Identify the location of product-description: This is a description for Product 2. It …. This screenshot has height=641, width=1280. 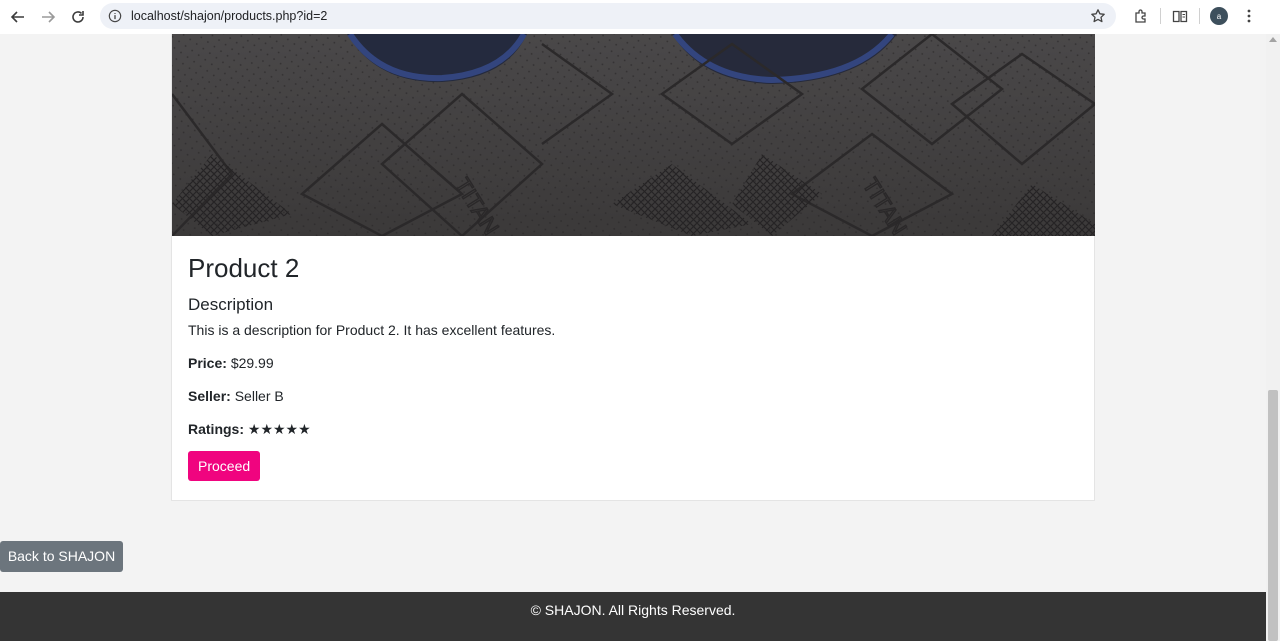
(372, 330).